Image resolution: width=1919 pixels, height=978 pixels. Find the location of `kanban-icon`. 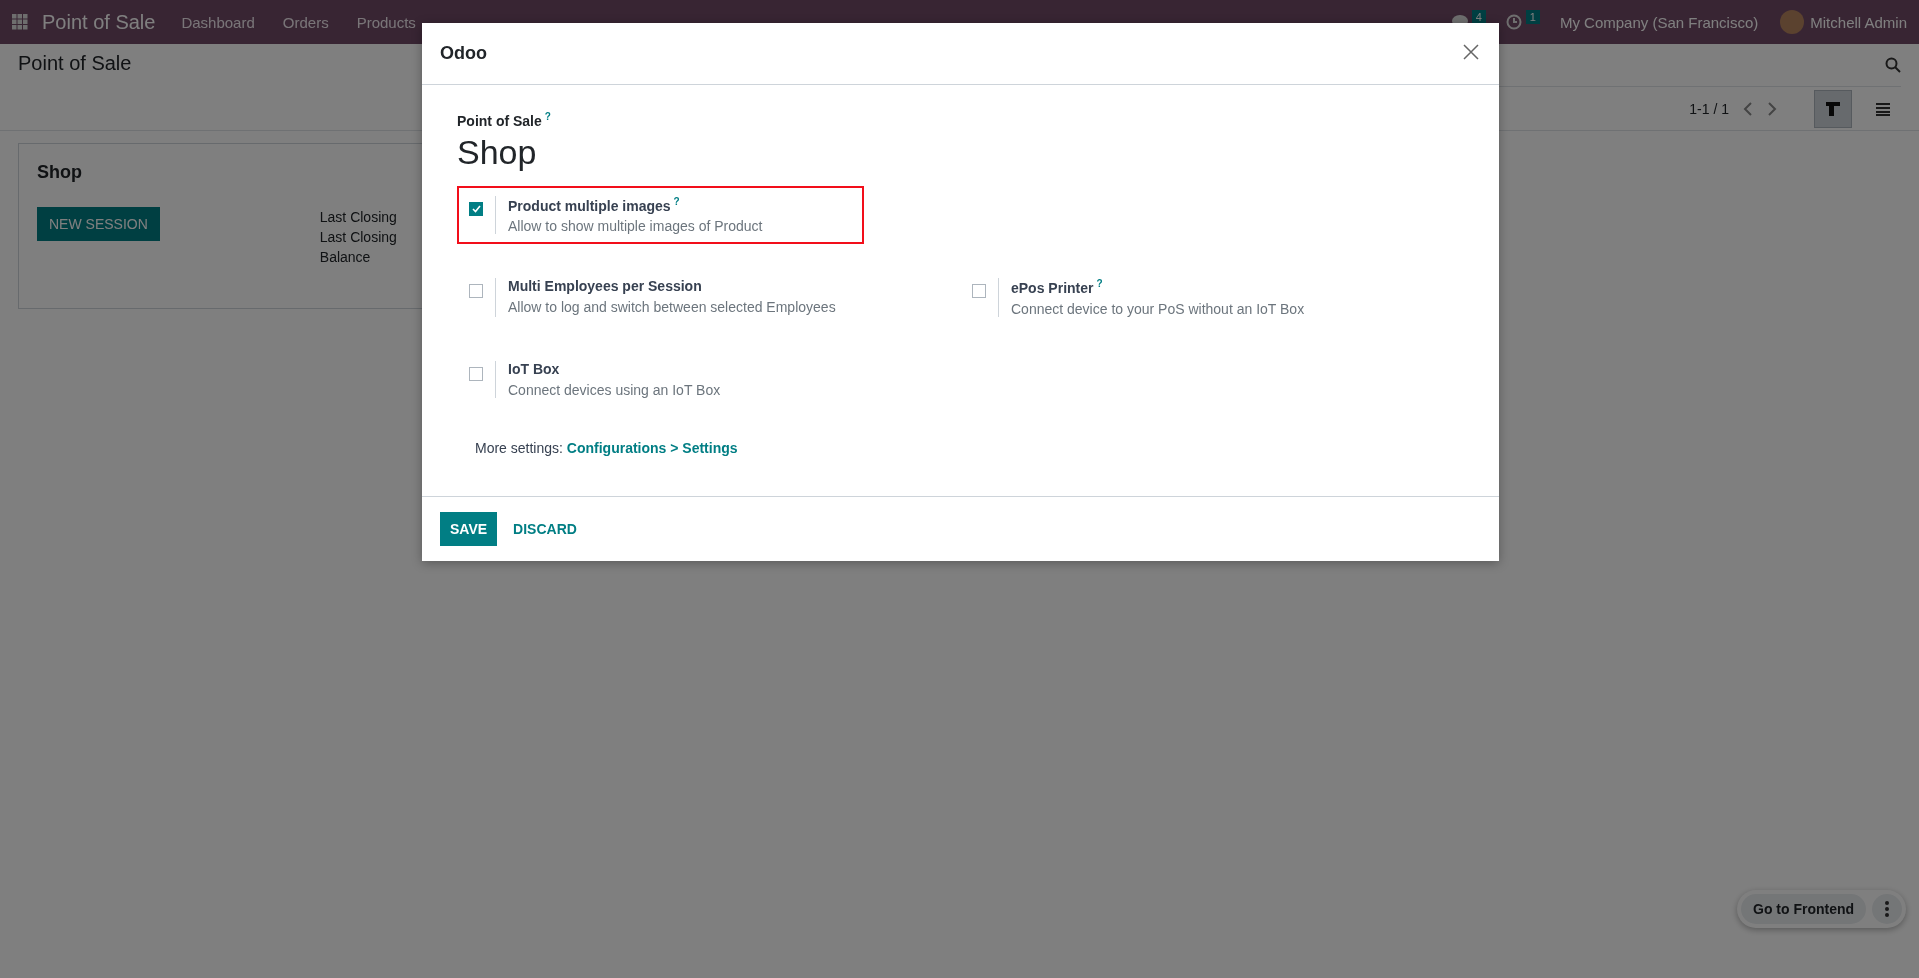

kanban-icon is located at coordinates (1833, 108).